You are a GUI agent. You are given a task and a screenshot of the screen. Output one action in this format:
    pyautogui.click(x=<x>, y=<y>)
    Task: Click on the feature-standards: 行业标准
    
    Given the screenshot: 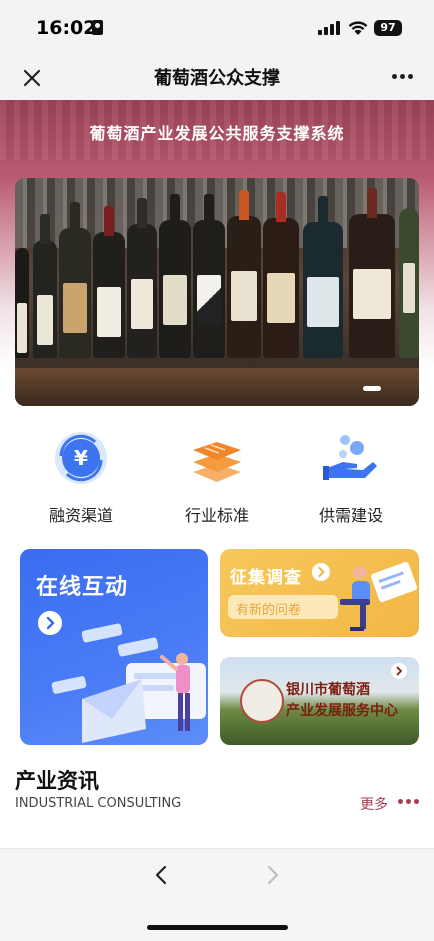 What is the action you would take?
    pyautogui.click(x=217, y=480)
    